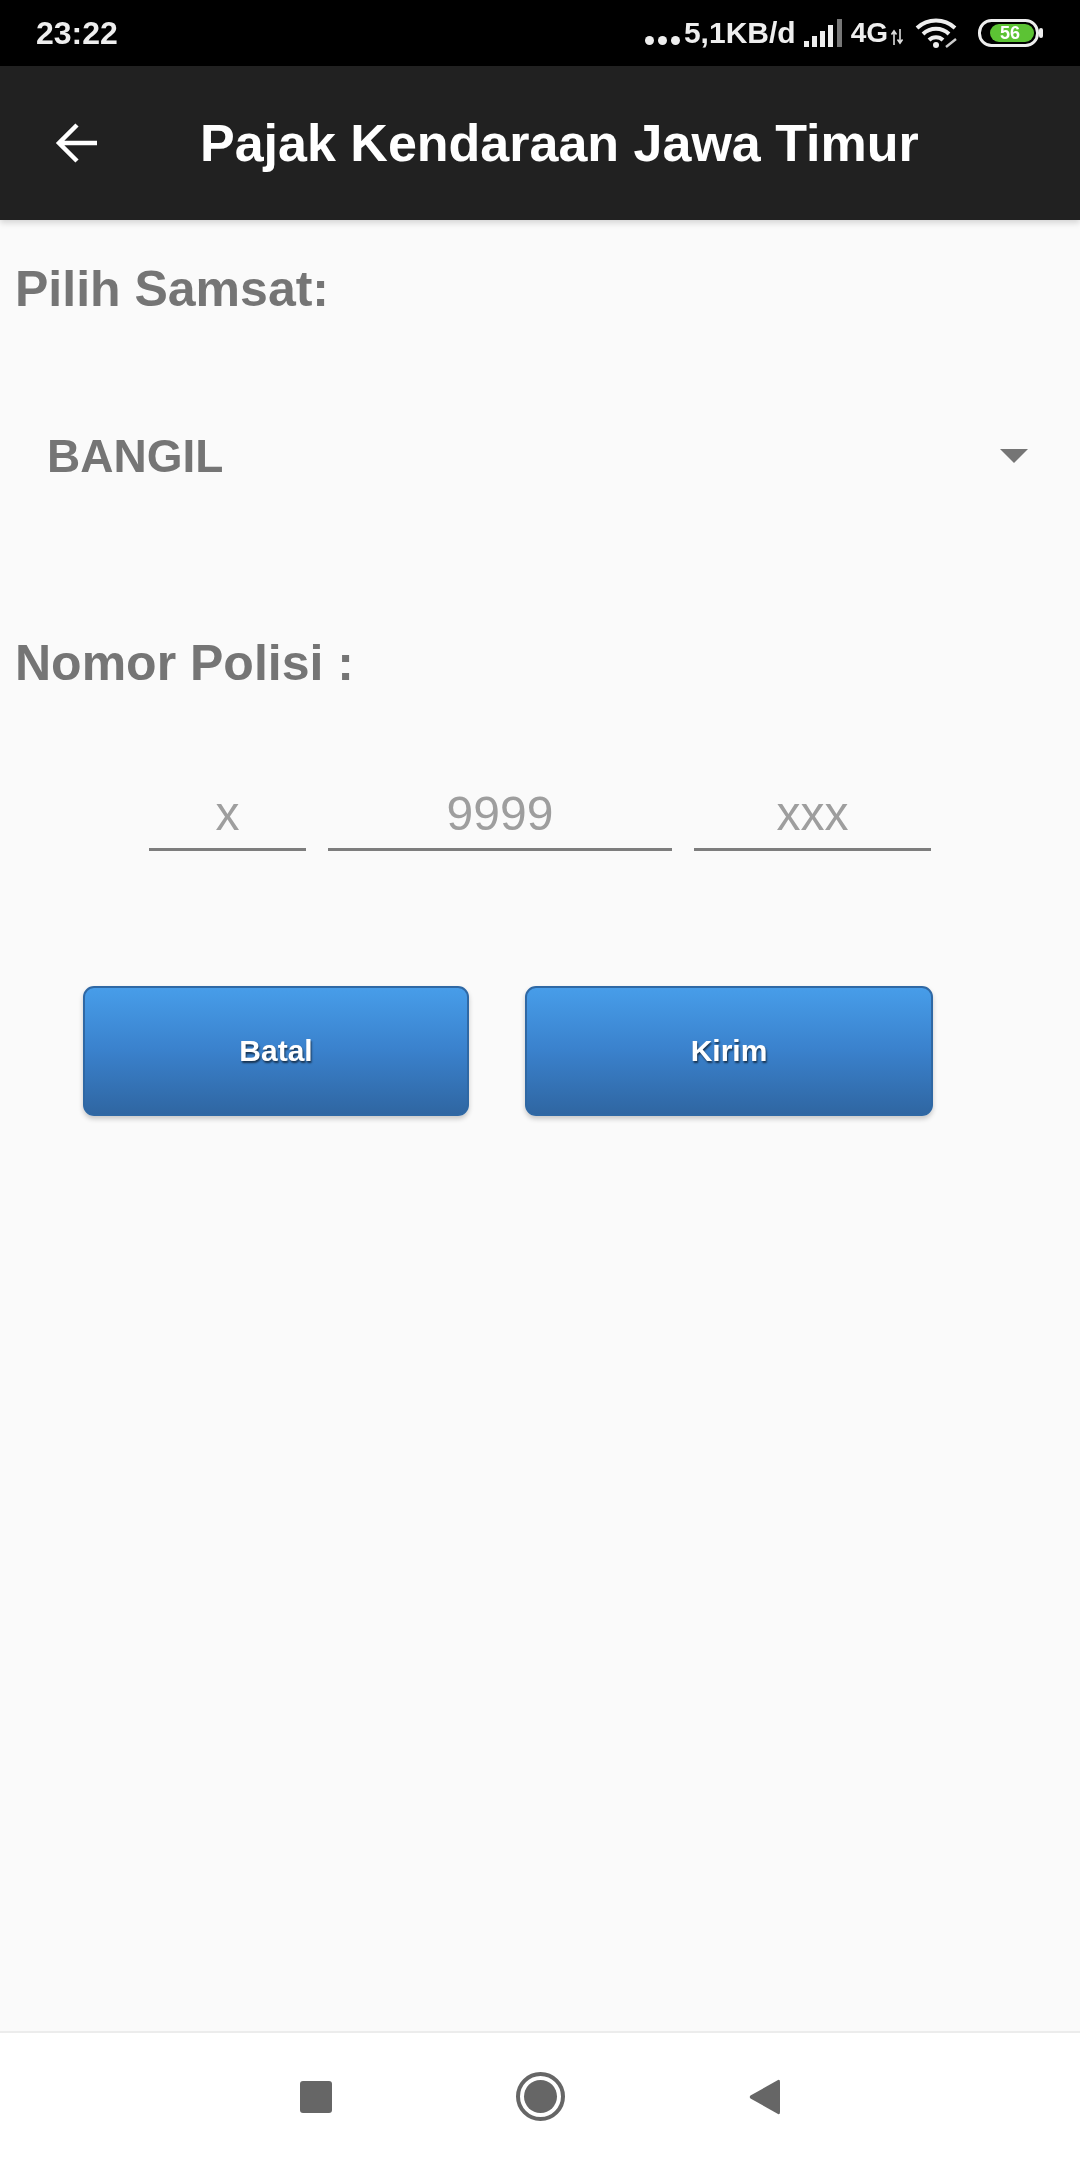  Describe the element at coordinates (662, 40) in the screenshot. I see `more-dots-icon` at that location.